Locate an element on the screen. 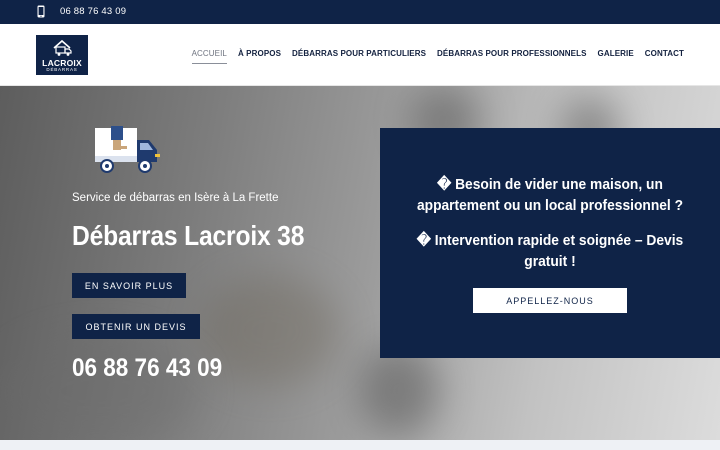 Image resolution: width=720 pixels, height=450 pixels. top-phone-number: 06 88 76 43 09 is located at coordinates (93, 11).